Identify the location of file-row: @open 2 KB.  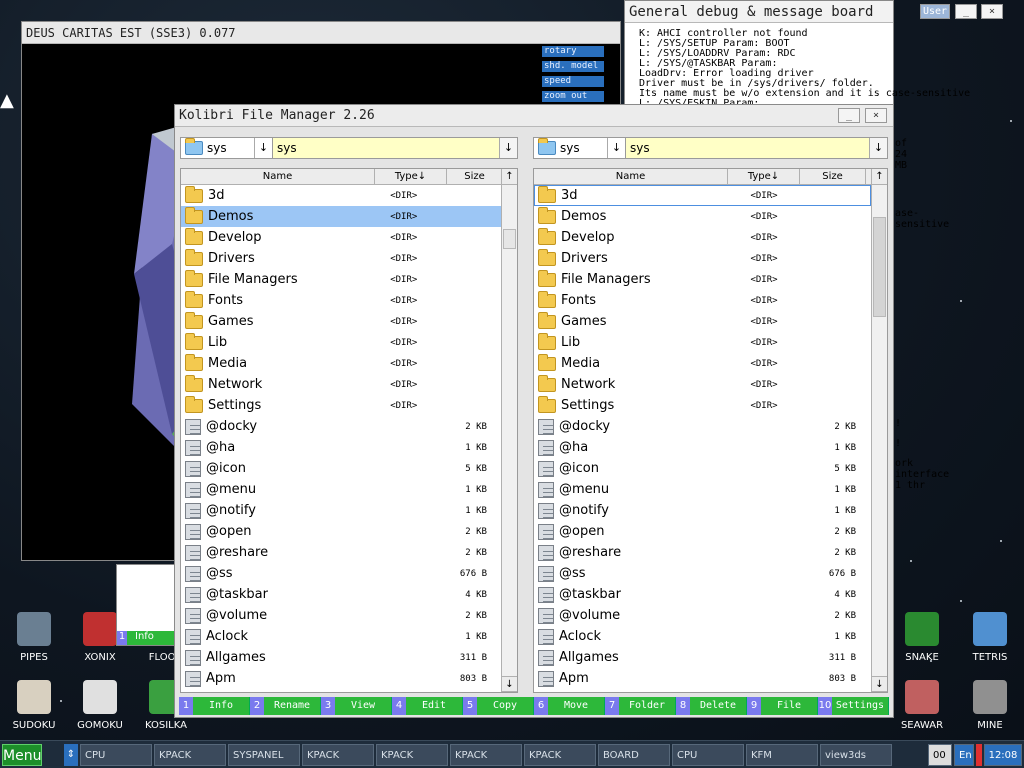
(341, 531).